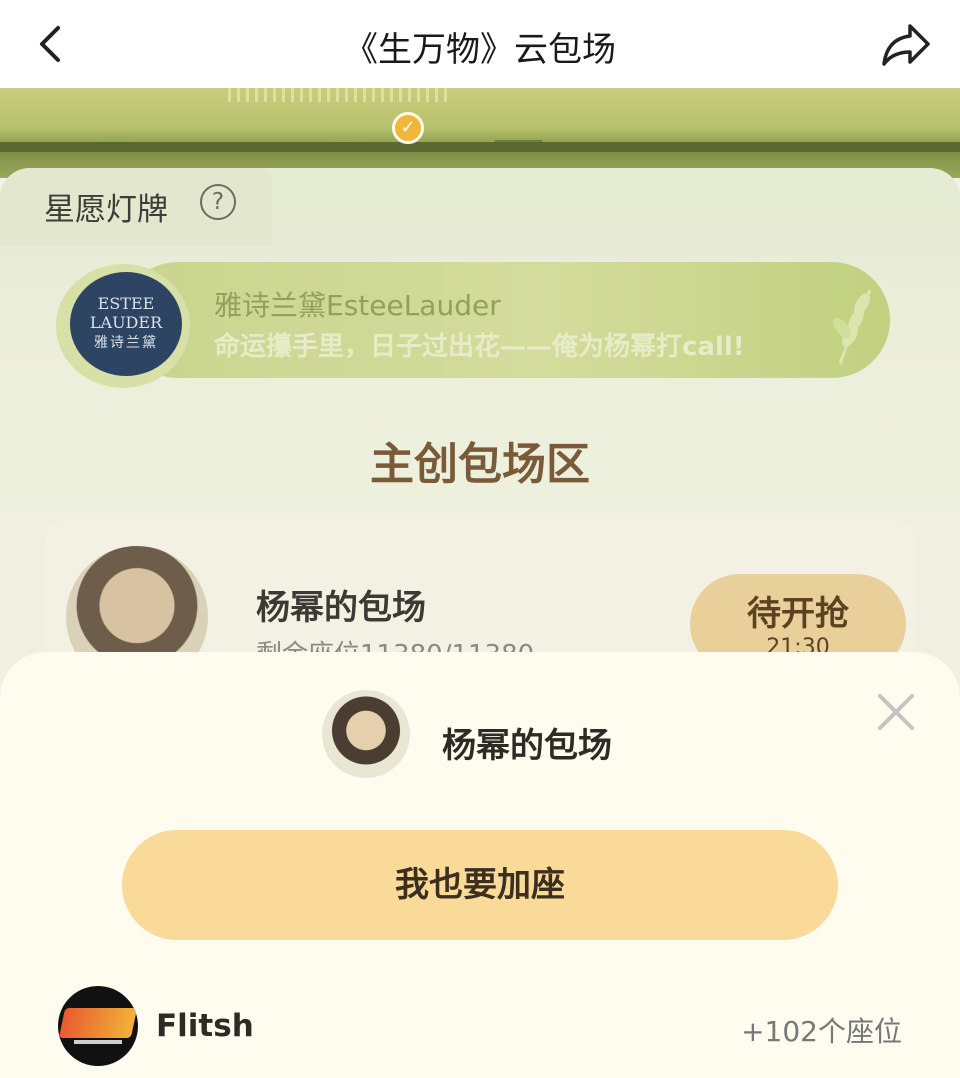 This screenshot has width=960, height=1078. What do you see at coordinates (341, 608) in the screenshot?
I see `host-name: 杨幂的包场` at bounding box center [341, 608].